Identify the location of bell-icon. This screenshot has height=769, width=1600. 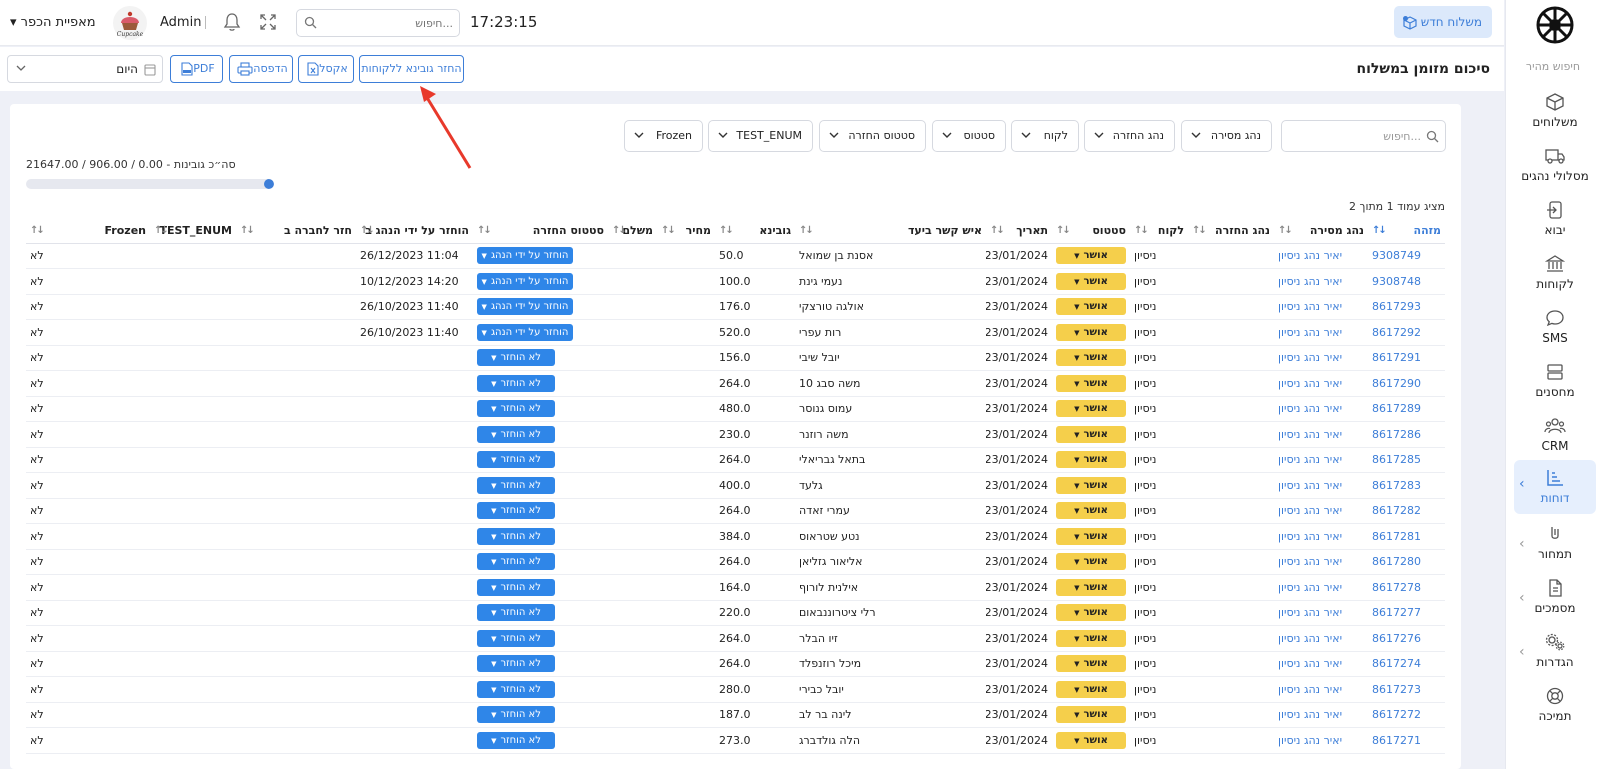
(232, 22).